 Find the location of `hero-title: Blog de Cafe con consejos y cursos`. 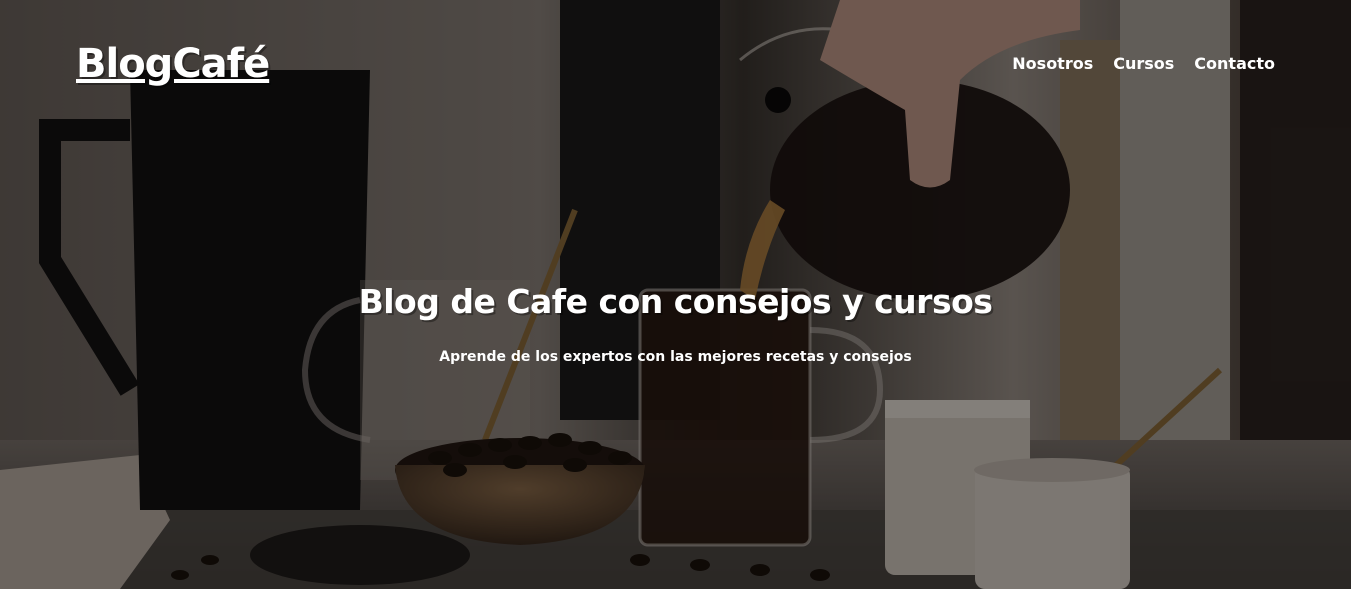

hero-title: Blog de Cafe con consejos y cursos is located at coordinates (675, 301).